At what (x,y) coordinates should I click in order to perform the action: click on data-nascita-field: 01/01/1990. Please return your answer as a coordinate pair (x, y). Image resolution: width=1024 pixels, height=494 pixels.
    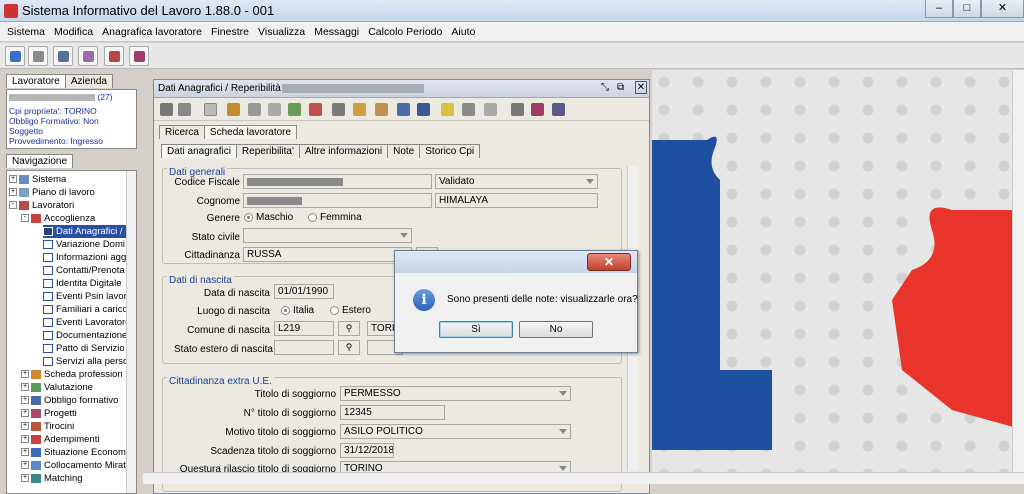
    Looking at the image, I should click on (304, 291).